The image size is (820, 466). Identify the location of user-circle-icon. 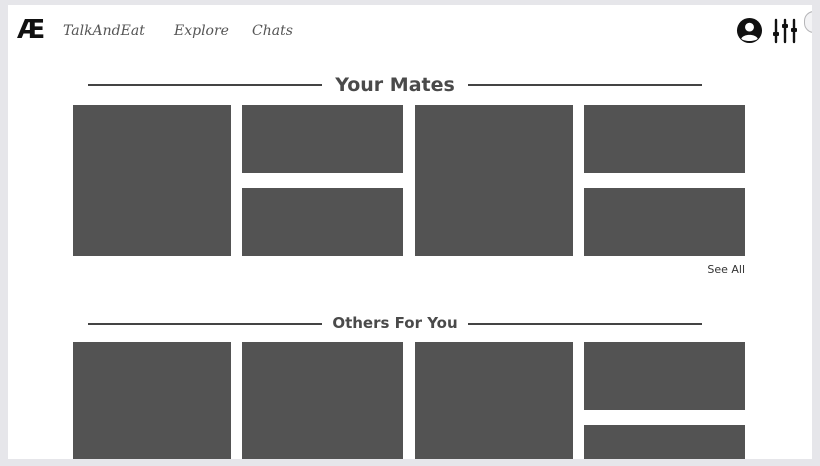
(749, 30).